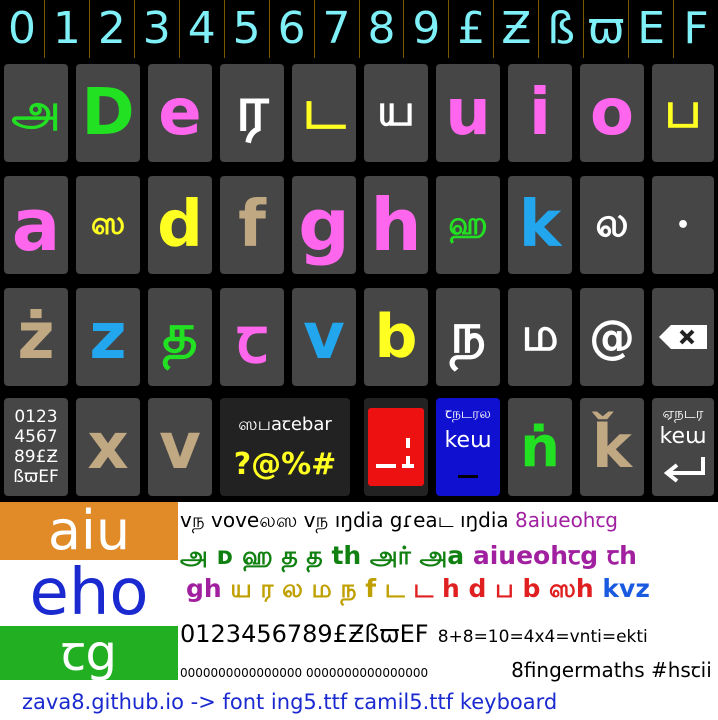 This screenshot has width=718, height=720. I want to click on key-0-1: D, so click(108, 113).